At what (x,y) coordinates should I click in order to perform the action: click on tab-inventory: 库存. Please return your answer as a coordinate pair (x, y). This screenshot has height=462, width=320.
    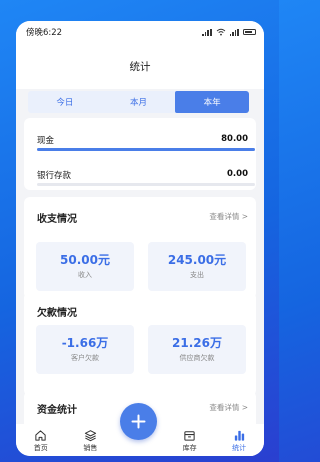
    Looking at the image, I should click on (190, 441).